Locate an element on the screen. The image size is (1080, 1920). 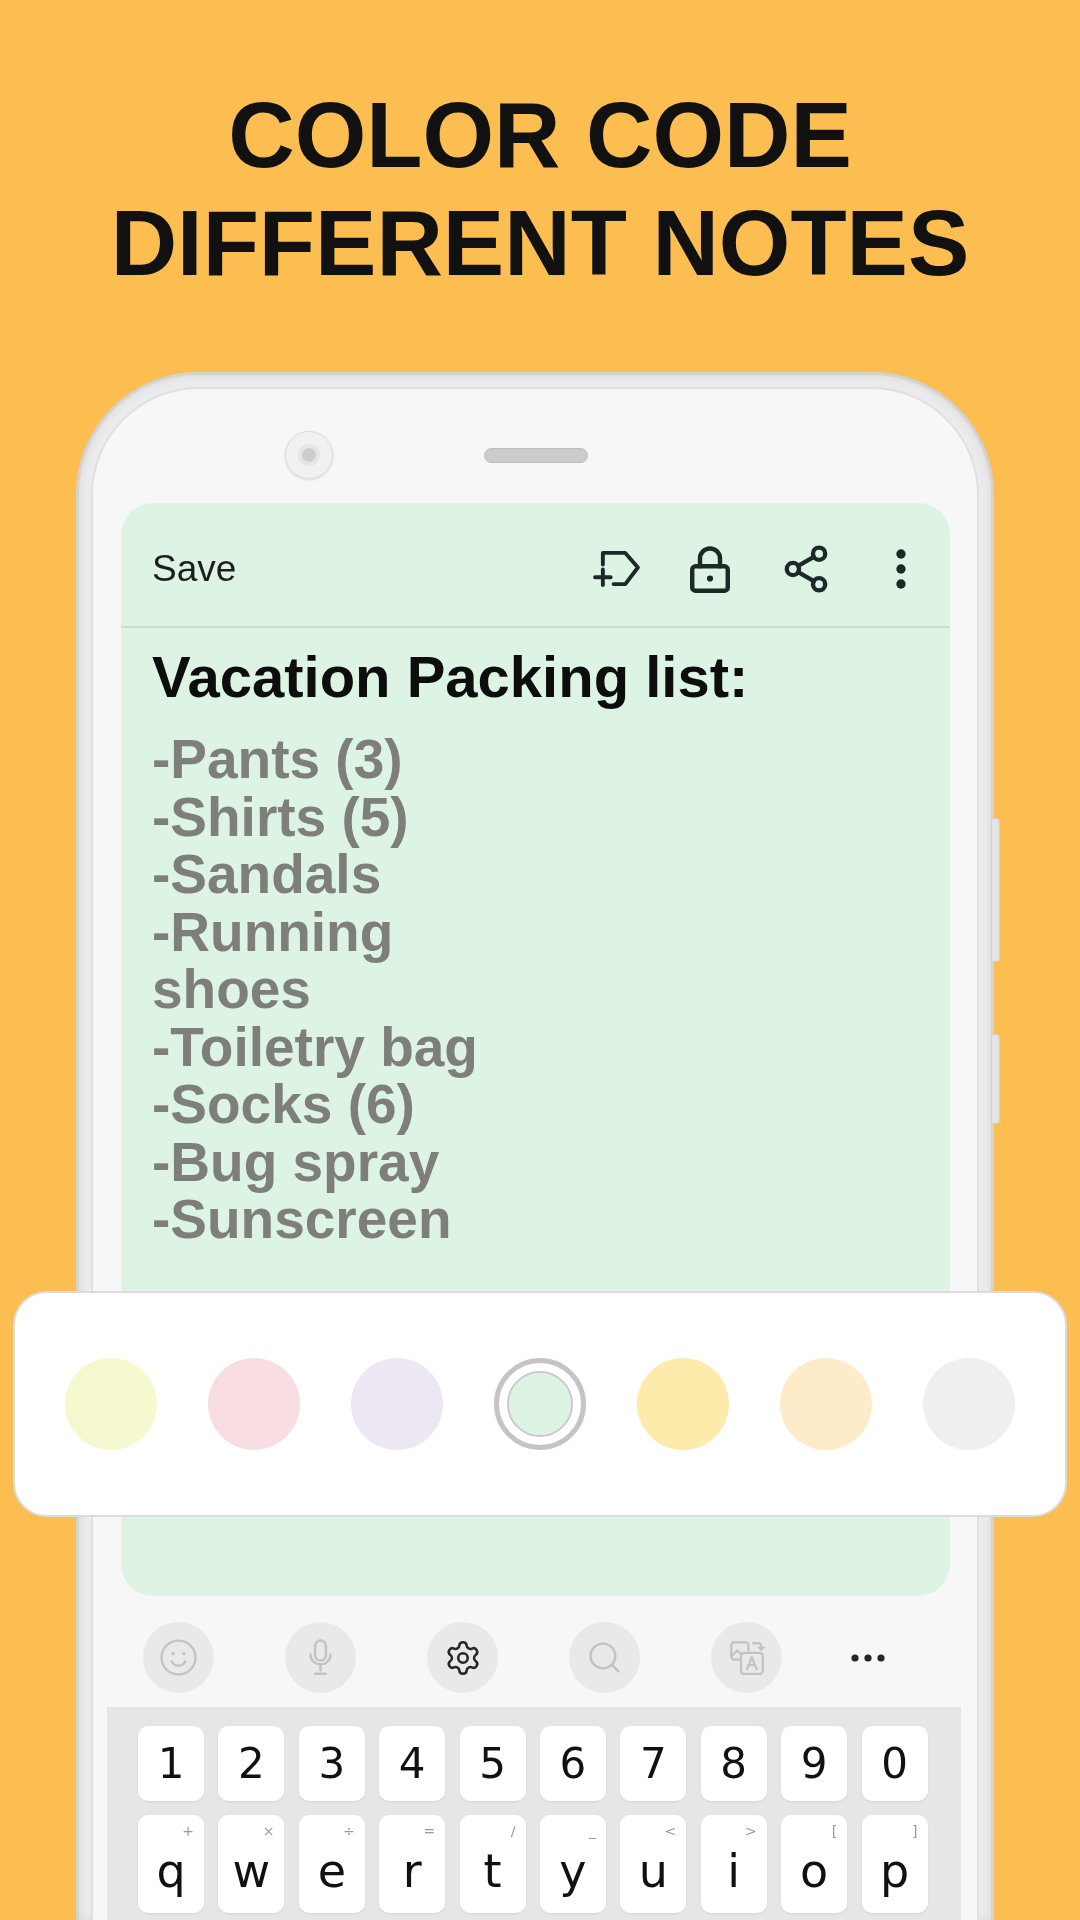
key-hint: _ is located at coordinates (592, 1831).